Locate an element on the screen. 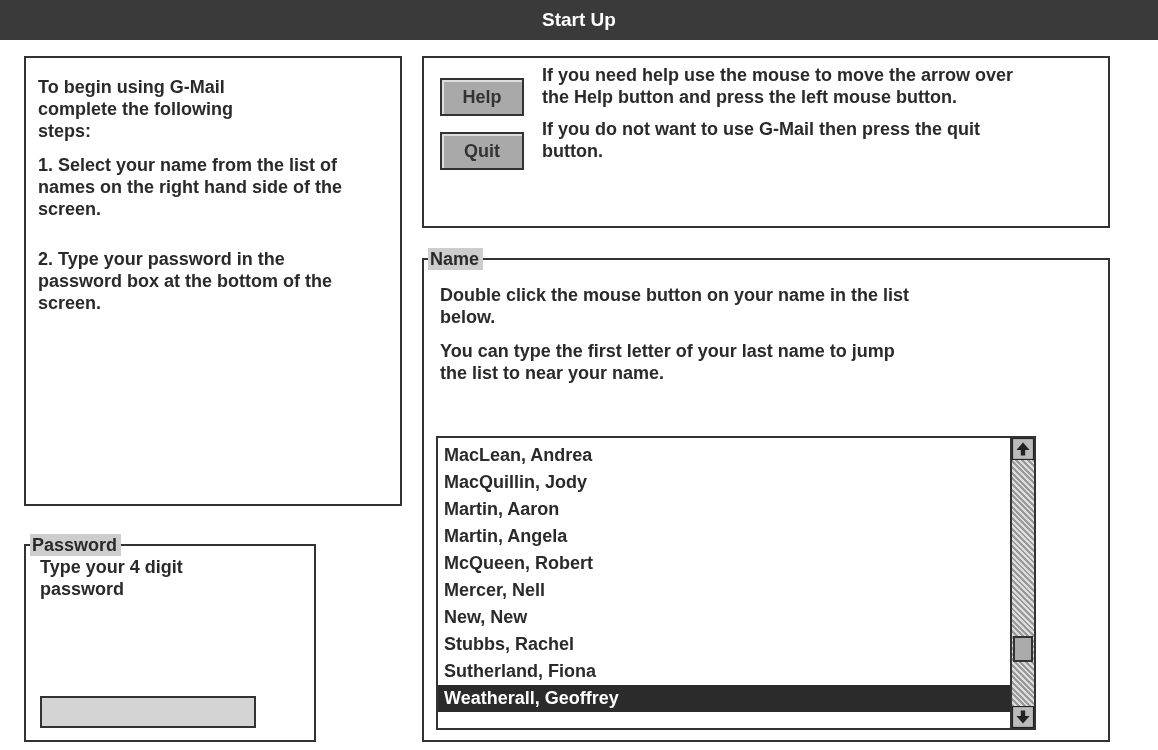  step-text: 1. Select your name from the list of names on the right hand side of the screen. is located at coordinates (191, 187).